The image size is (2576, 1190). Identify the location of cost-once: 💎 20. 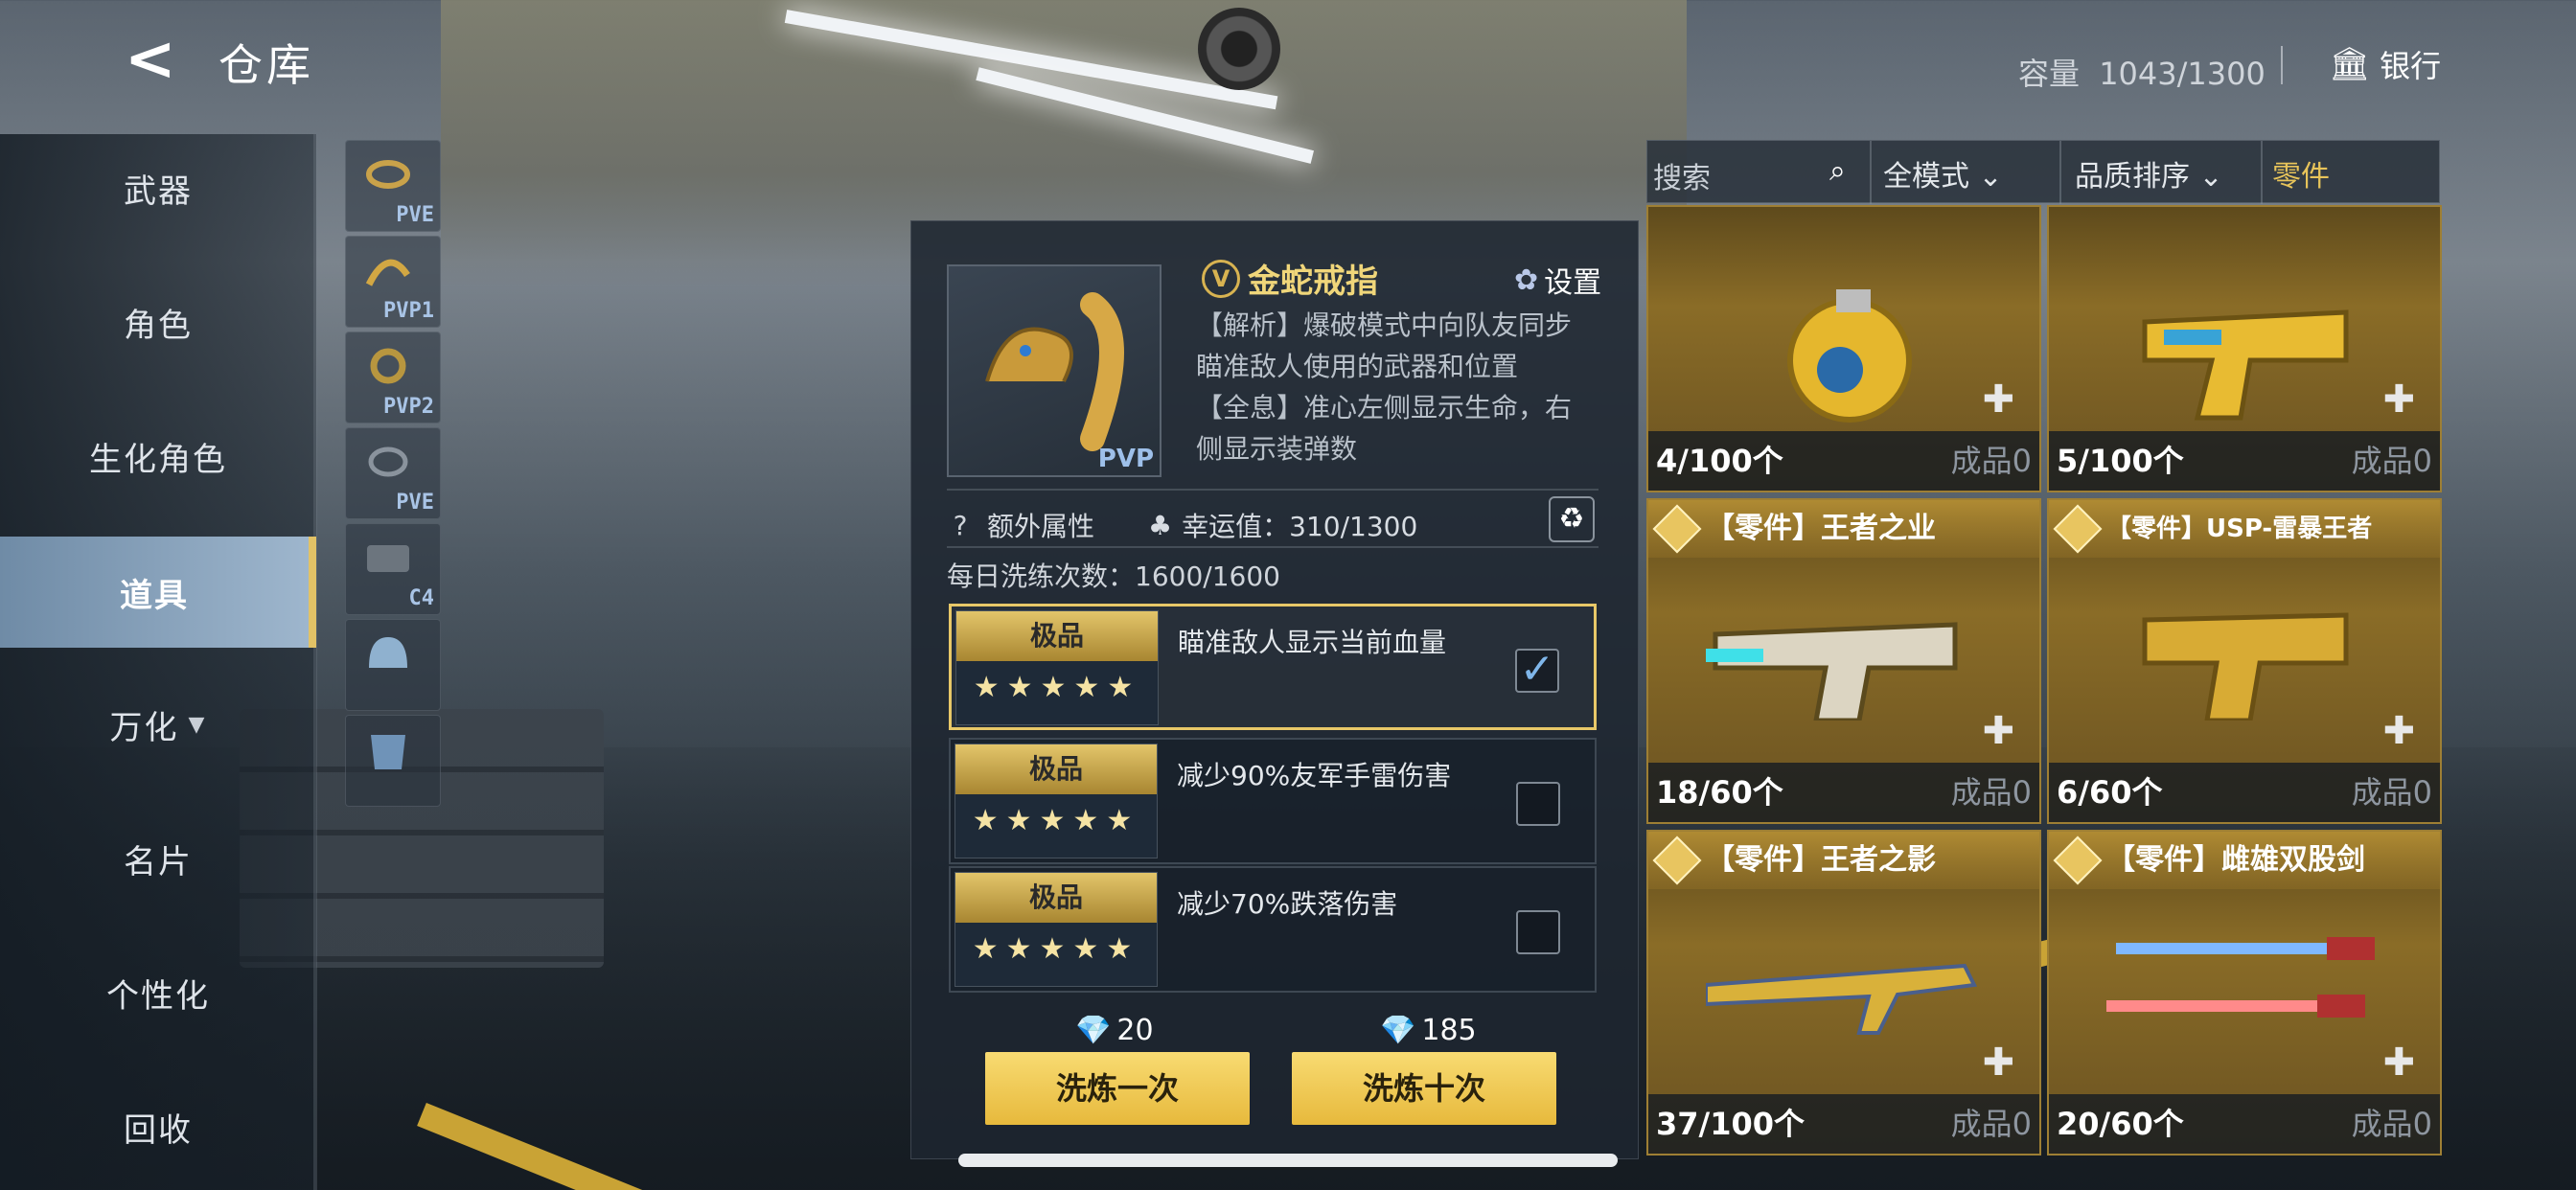
(1114, 1031).